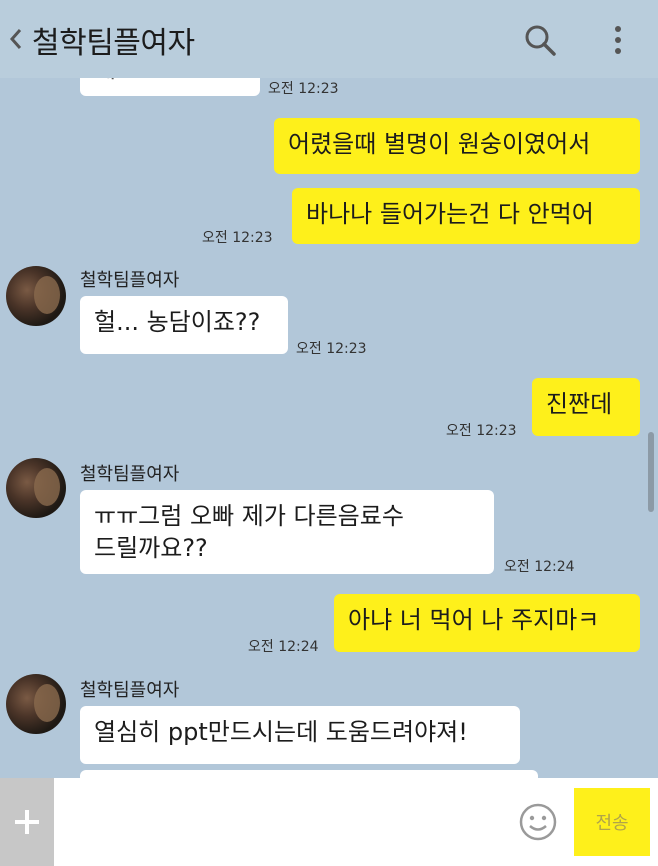 This screenshot has width=658, height=866. Describe the element at coordinates (618, 40) in the screenshot. I see `more-vertical-icon` at that location.